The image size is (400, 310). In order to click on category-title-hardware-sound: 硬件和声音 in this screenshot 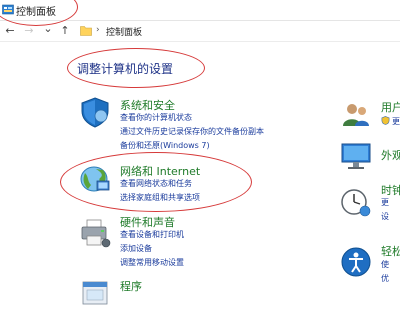, I will do `click(147, 222)`.